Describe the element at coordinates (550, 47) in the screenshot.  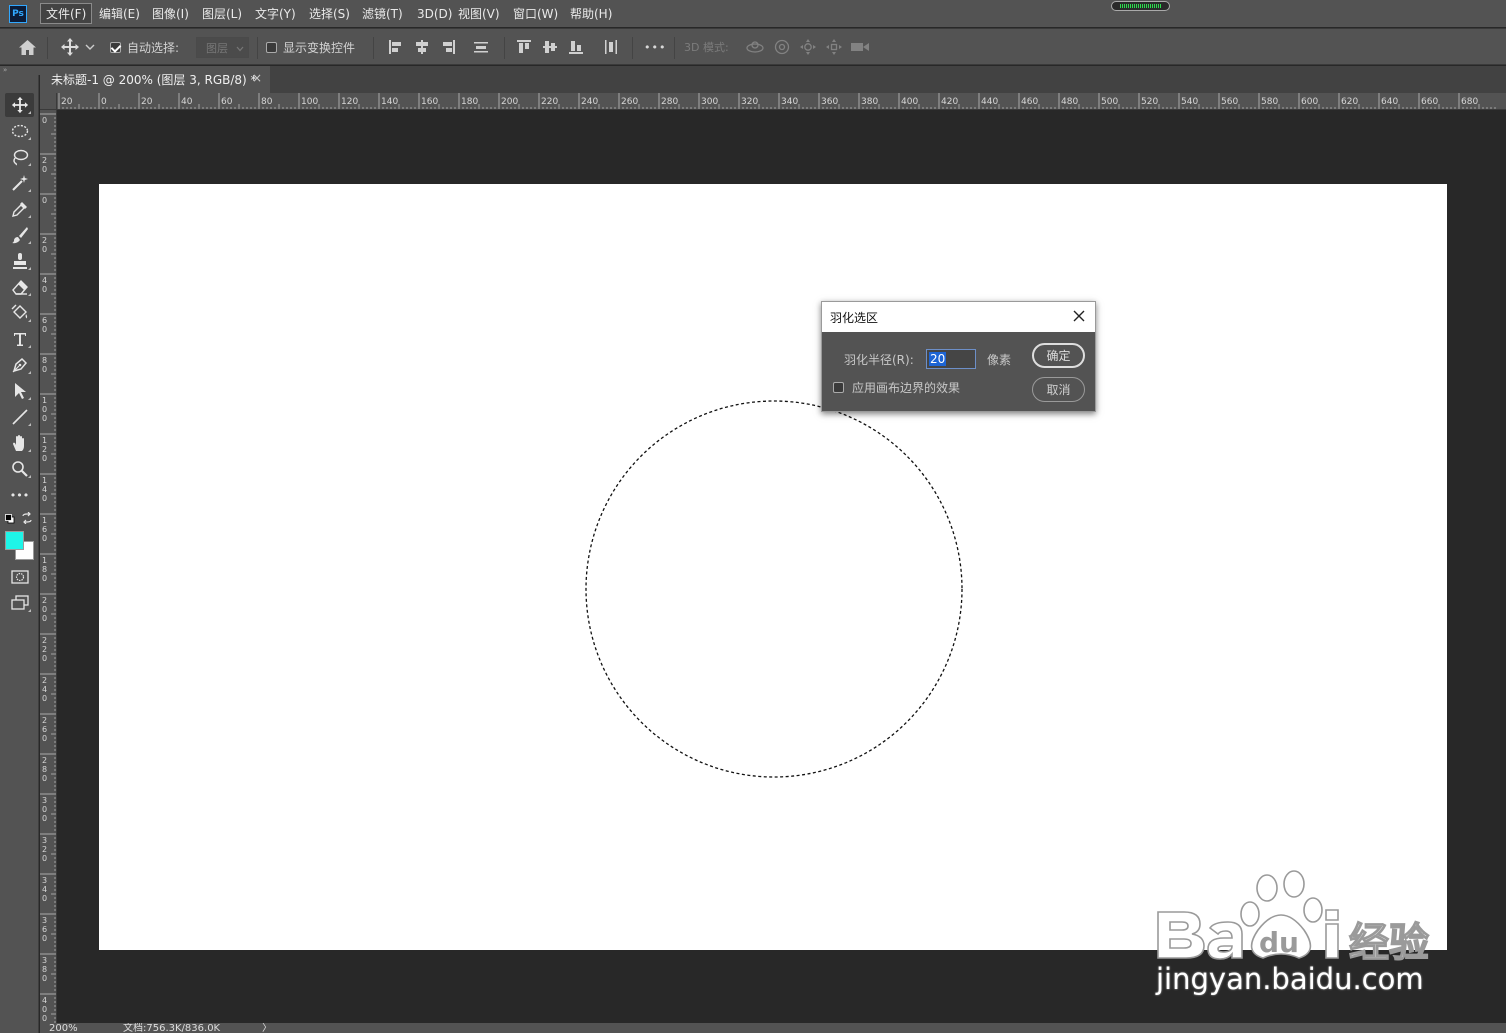
I see `align-vertical-center-button` at that location.